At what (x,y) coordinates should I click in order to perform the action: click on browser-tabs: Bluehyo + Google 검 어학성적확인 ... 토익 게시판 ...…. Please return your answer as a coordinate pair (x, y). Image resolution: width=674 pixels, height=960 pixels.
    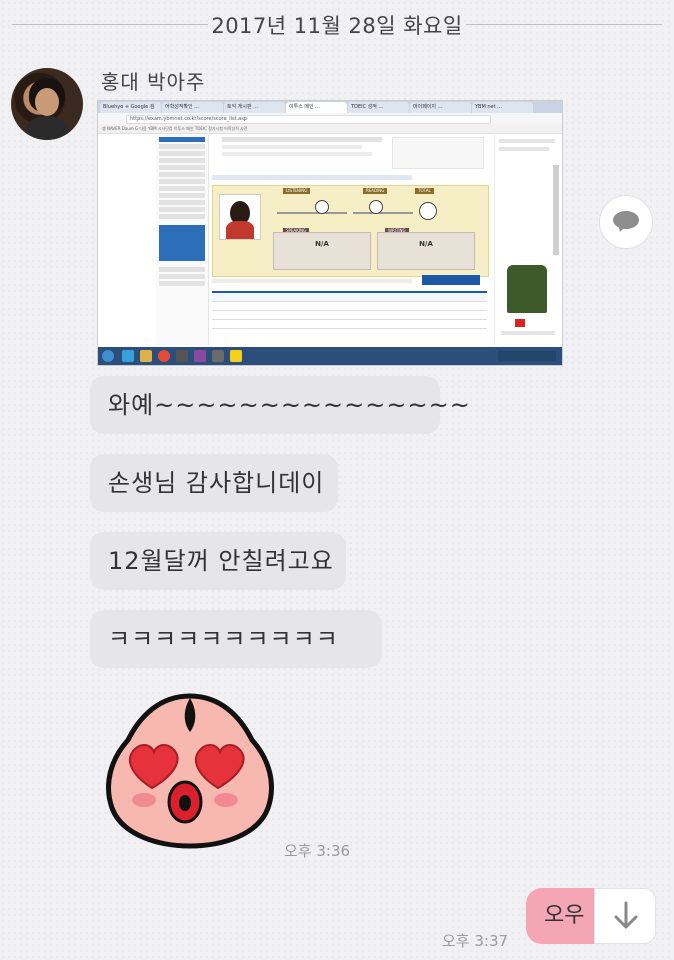
    Looking at the image, I should click on (330, 107).